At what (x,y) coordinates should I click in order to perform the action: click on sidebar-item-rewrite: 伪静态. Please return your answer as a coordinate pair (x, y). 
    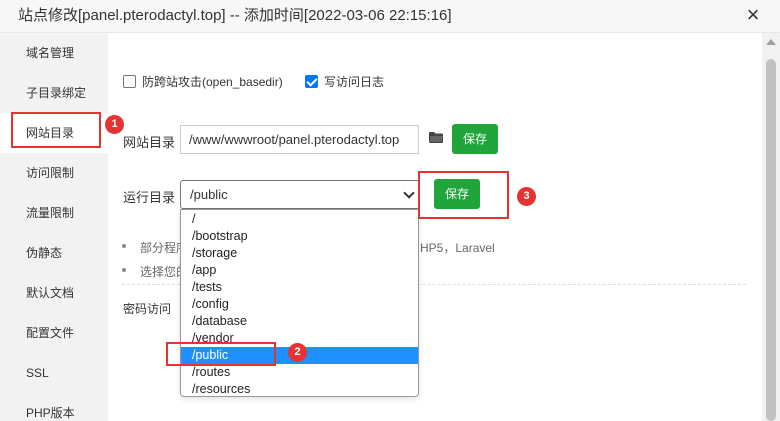
    Looking at the image, I should click on (54, 253).